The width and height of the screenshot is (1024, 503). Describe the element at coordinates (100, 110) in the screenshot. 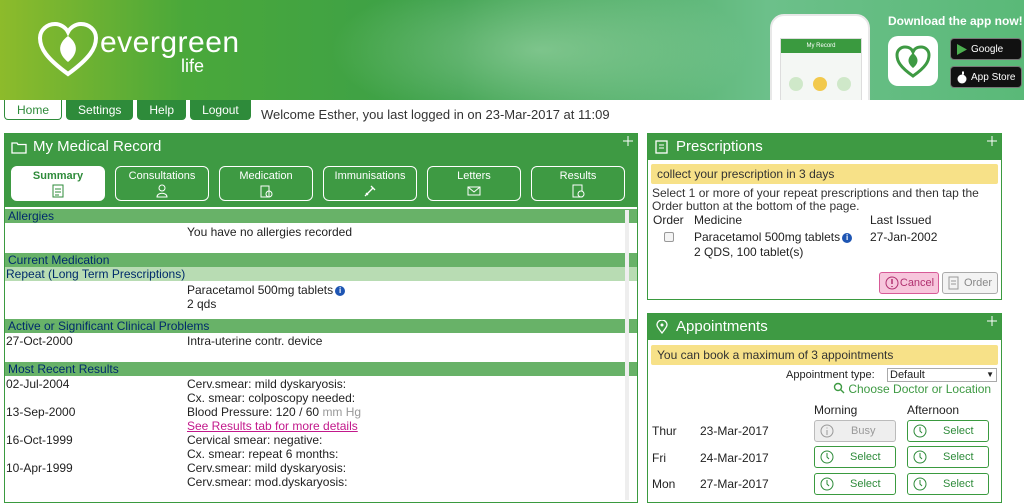

I see `nav-settings-tab: Settings` at that location.